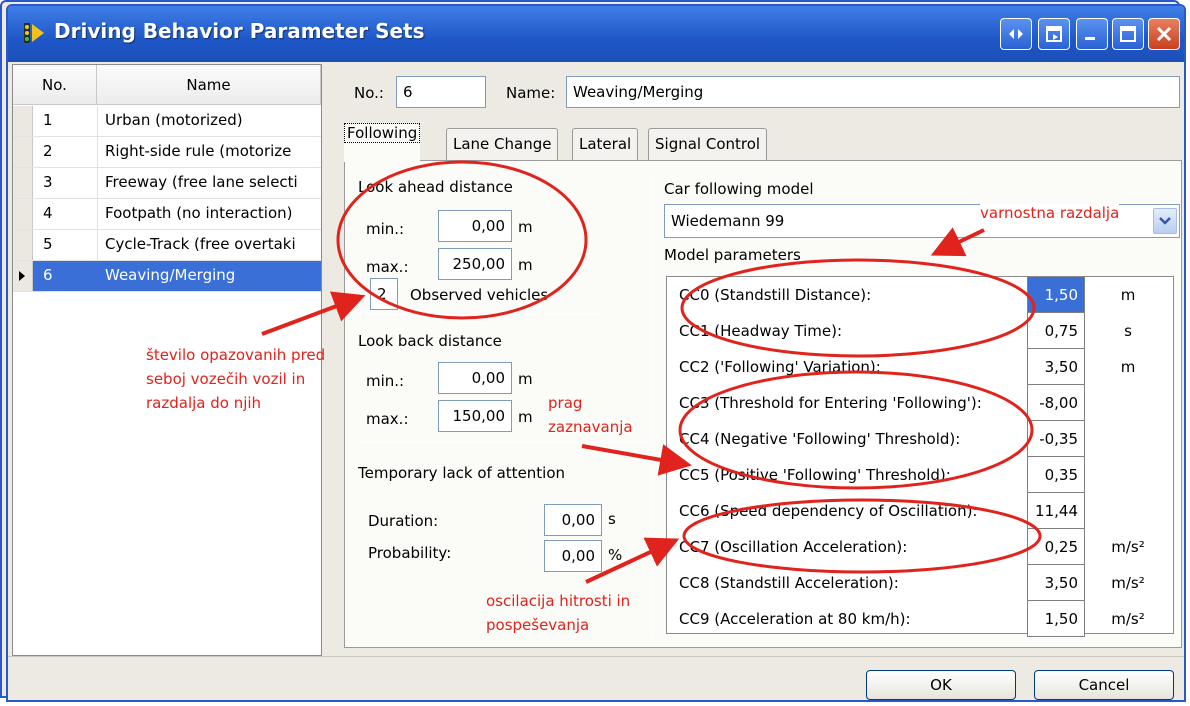 This screenshot has height=706, width=1190. Describe the element at coordinates (48, 182) in the screenshot. I see `list-item-no: 3` at that location.